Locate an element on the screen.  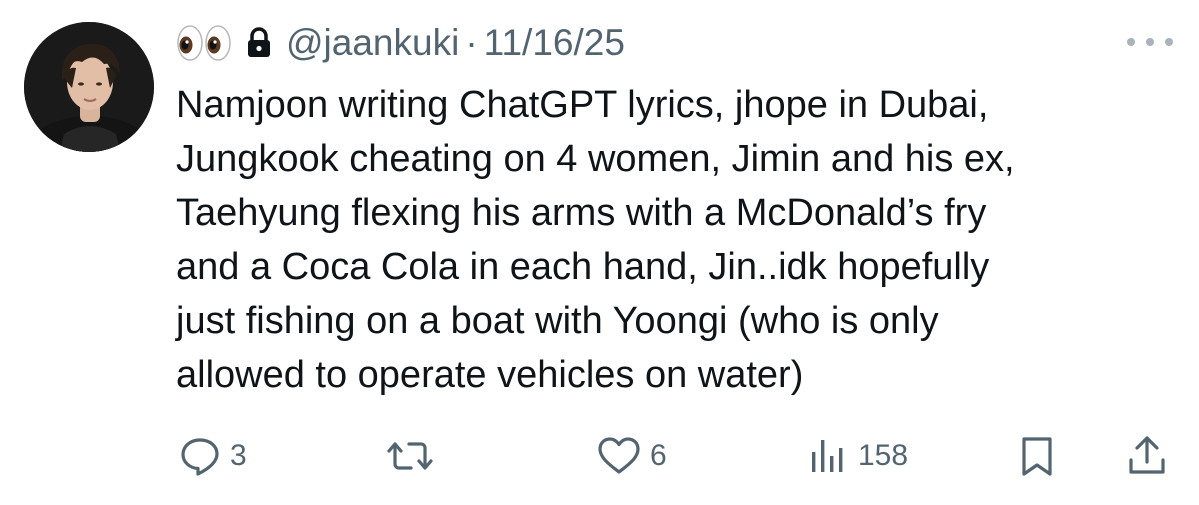
retweet-button is located at coordinates (410, 456).